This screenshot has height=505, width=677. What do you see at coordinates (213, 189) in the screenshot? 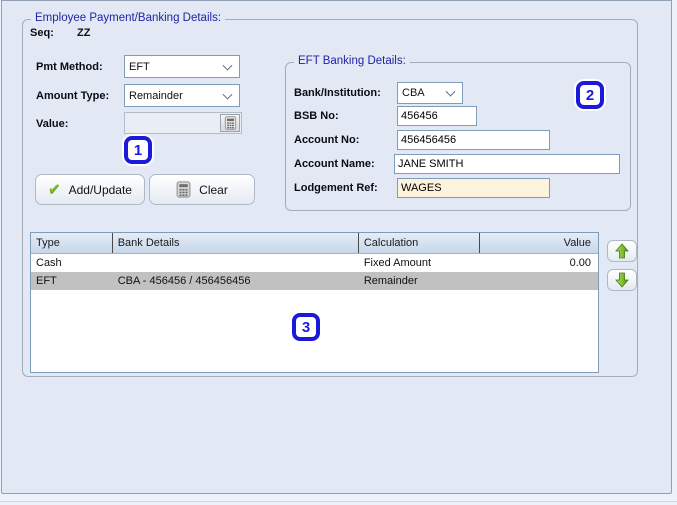
I see `clear-button-label: Clear` at bounding box center [213, 189].